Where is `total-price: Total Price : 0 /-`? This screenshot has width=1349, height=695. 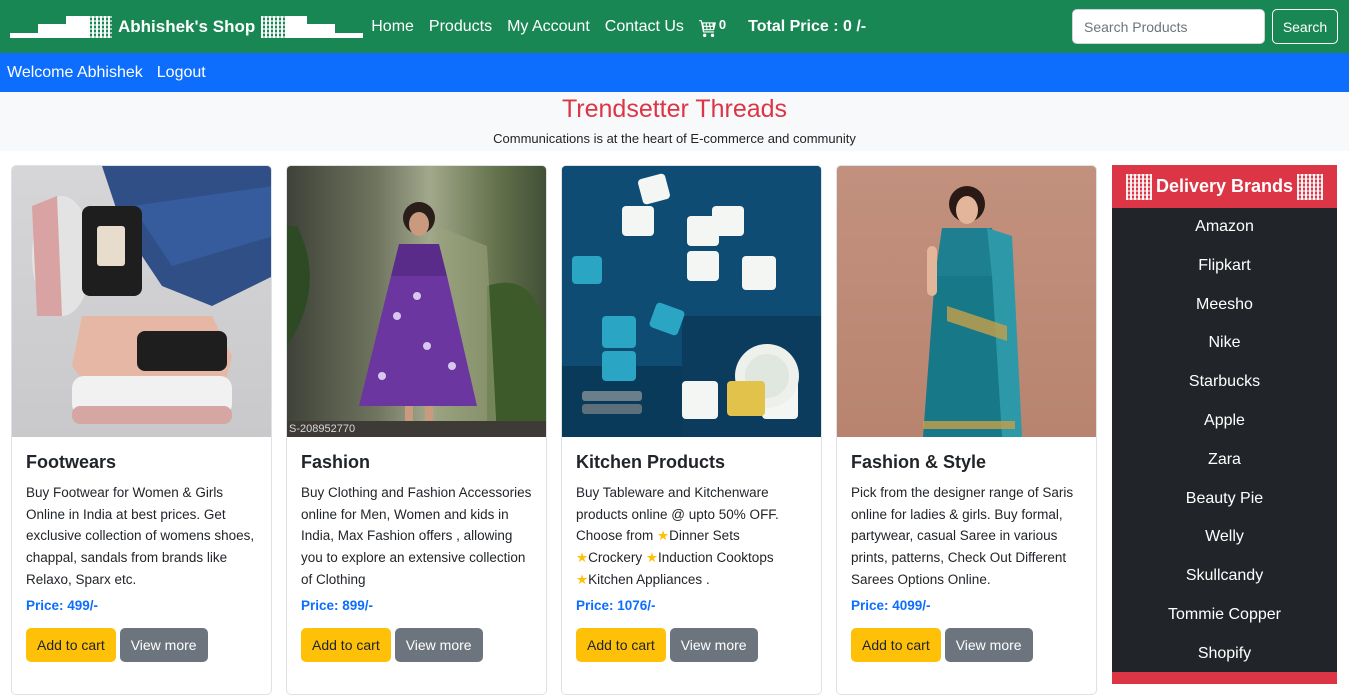
total-price: Total Price : 0 /- is located at coordinates (807, 26).